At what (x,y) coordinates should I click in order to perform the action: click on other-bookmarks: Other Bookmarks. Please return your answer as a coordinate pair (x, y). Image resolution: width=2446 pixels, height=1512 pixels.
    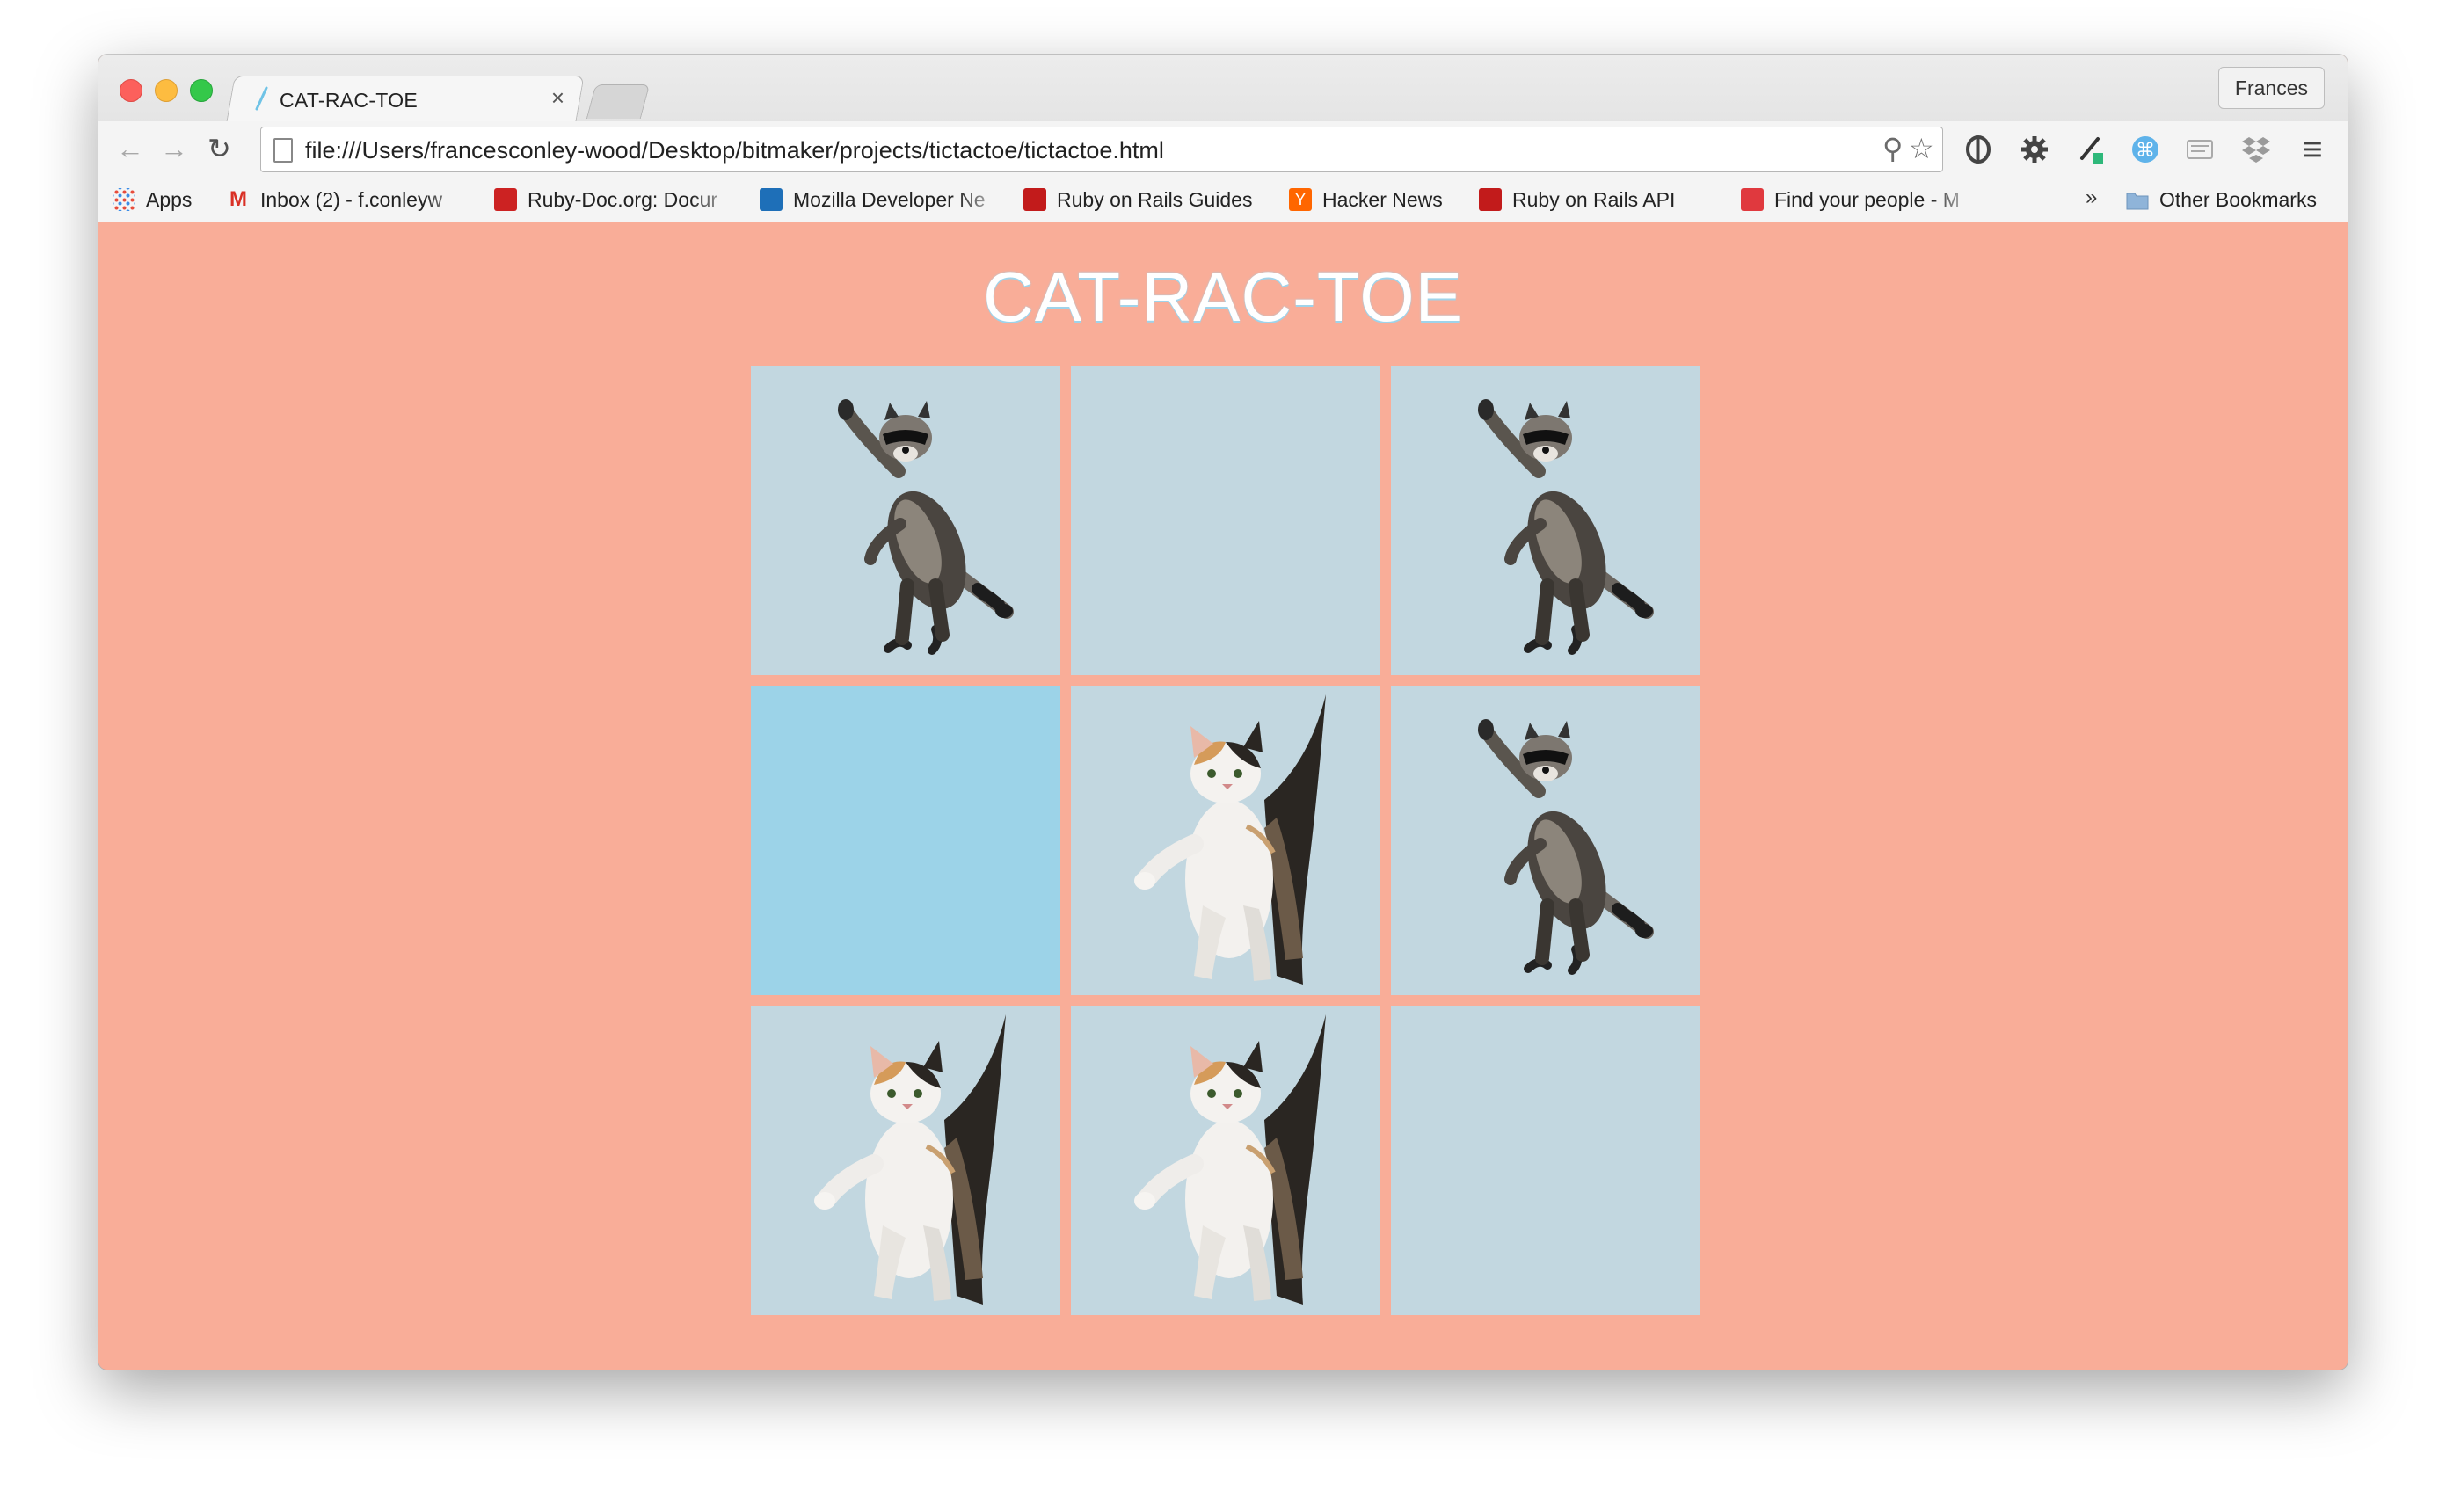
    Looking at the image, I should click on (2221, 200).